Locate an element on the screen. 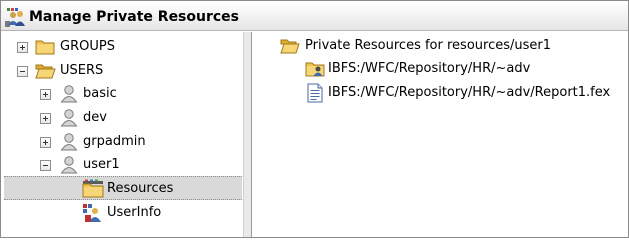 This screenshot has width=629, height=240. resource-item-label: IBFS:/WFC/Repository/HR/~adv is located at coordinates (429, 68).